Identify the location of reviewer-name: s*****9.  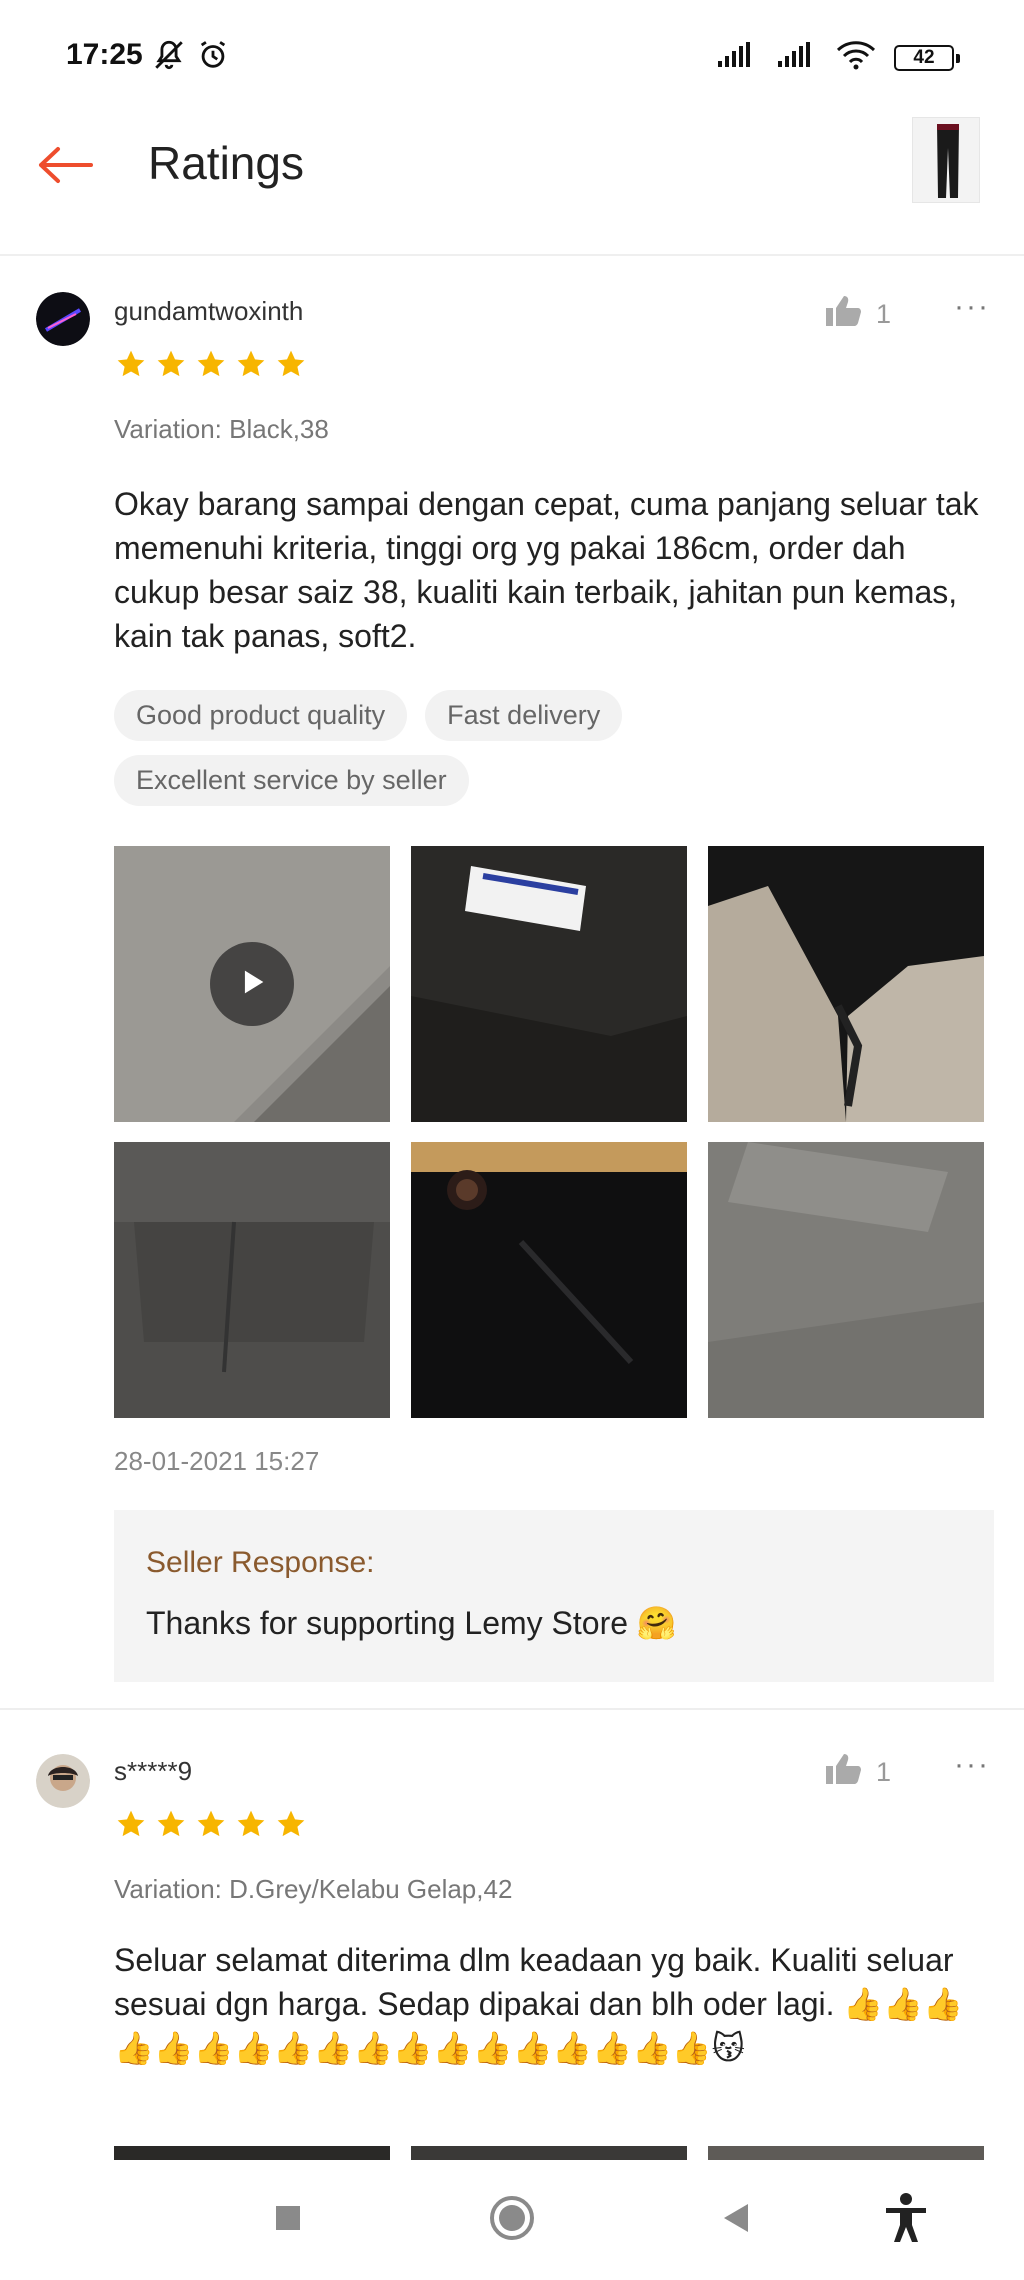
(153, 1771).